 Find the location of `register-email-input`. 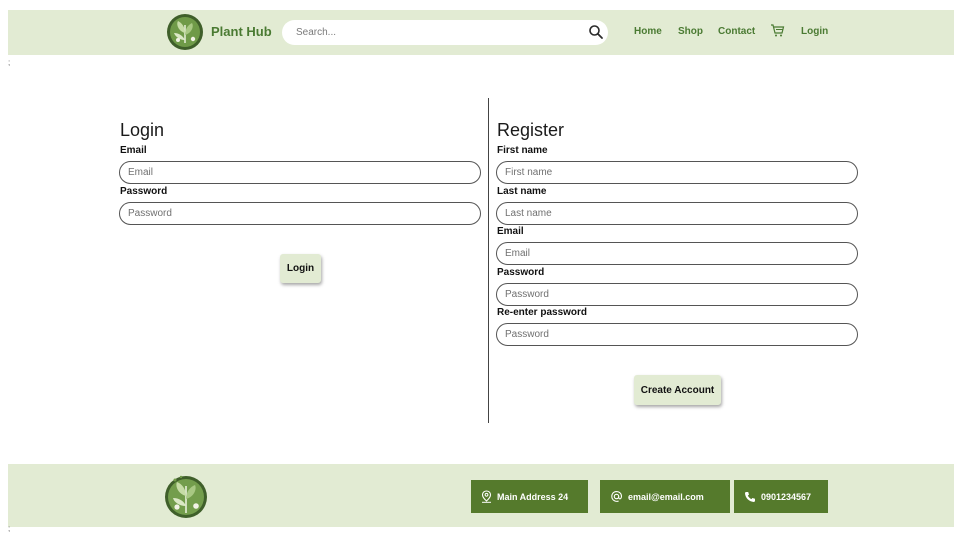

register-email-input is located at coordinates (677, 253).